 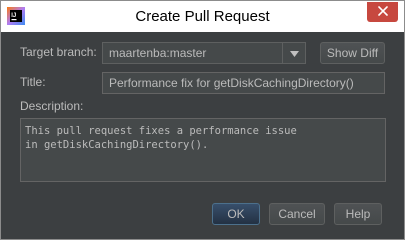 What do you see at coordinates (297, 214) in the screenshot?
I see `cancel-button: Cancel` at bounding box center [297, 214].